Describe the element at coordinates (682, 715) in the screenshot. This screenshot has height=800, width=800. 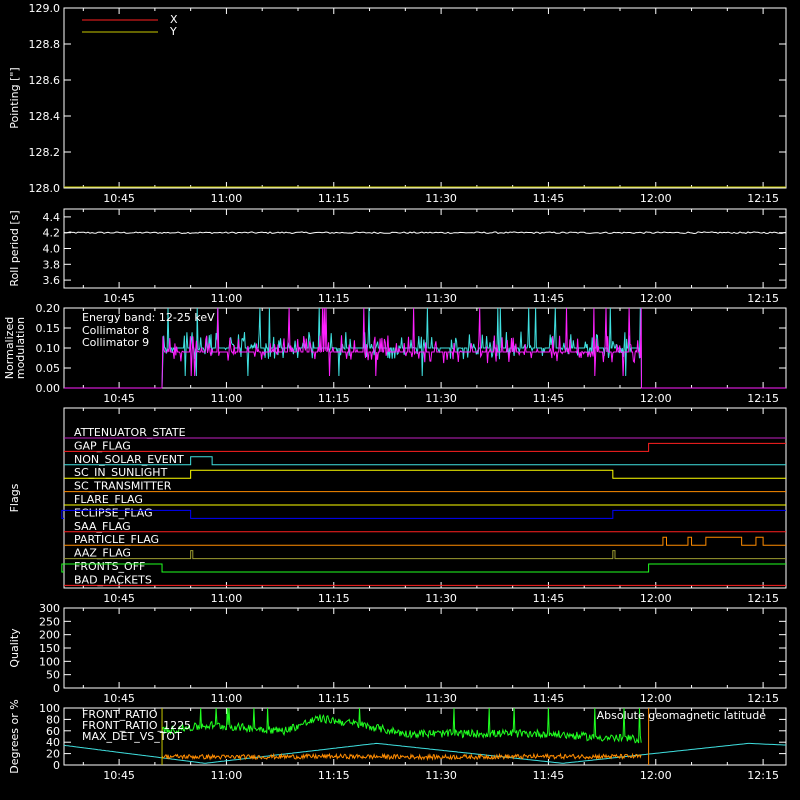
I see `legend-label-geomagnetic-latitude: Absolute geomagnetic latitude` at that location.